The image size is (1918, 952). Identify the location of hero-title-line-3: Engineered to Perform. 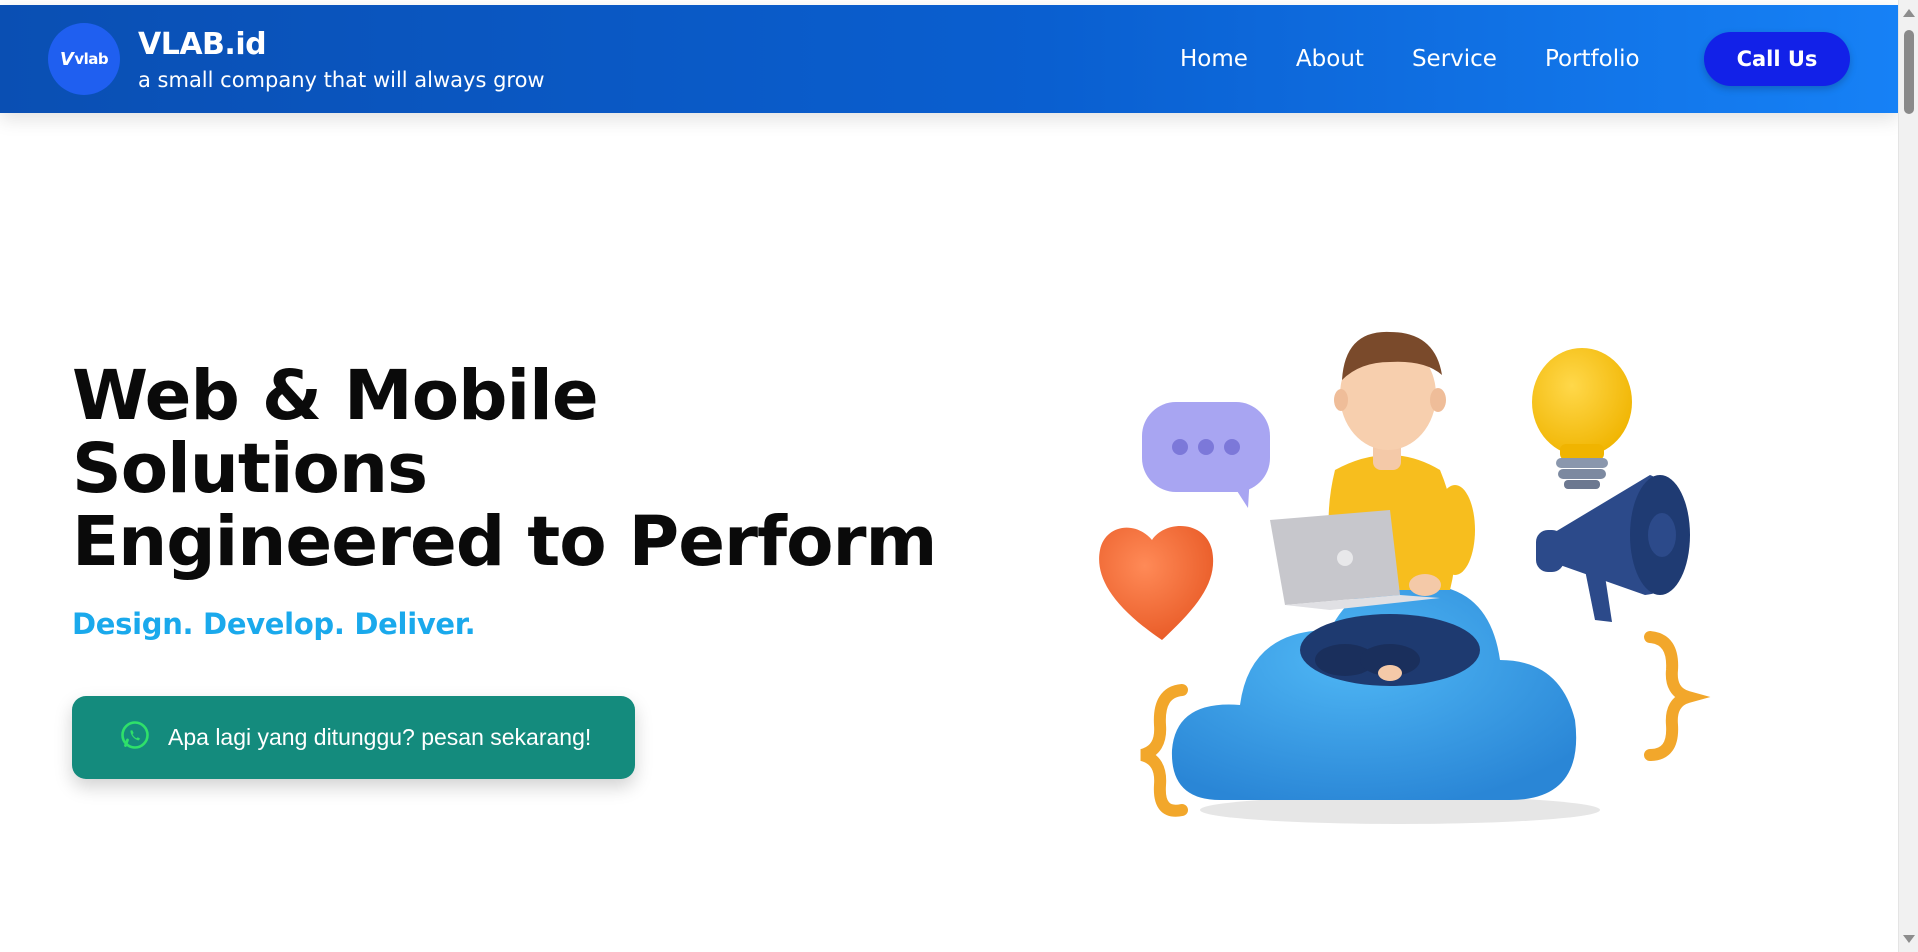
(504, 542).